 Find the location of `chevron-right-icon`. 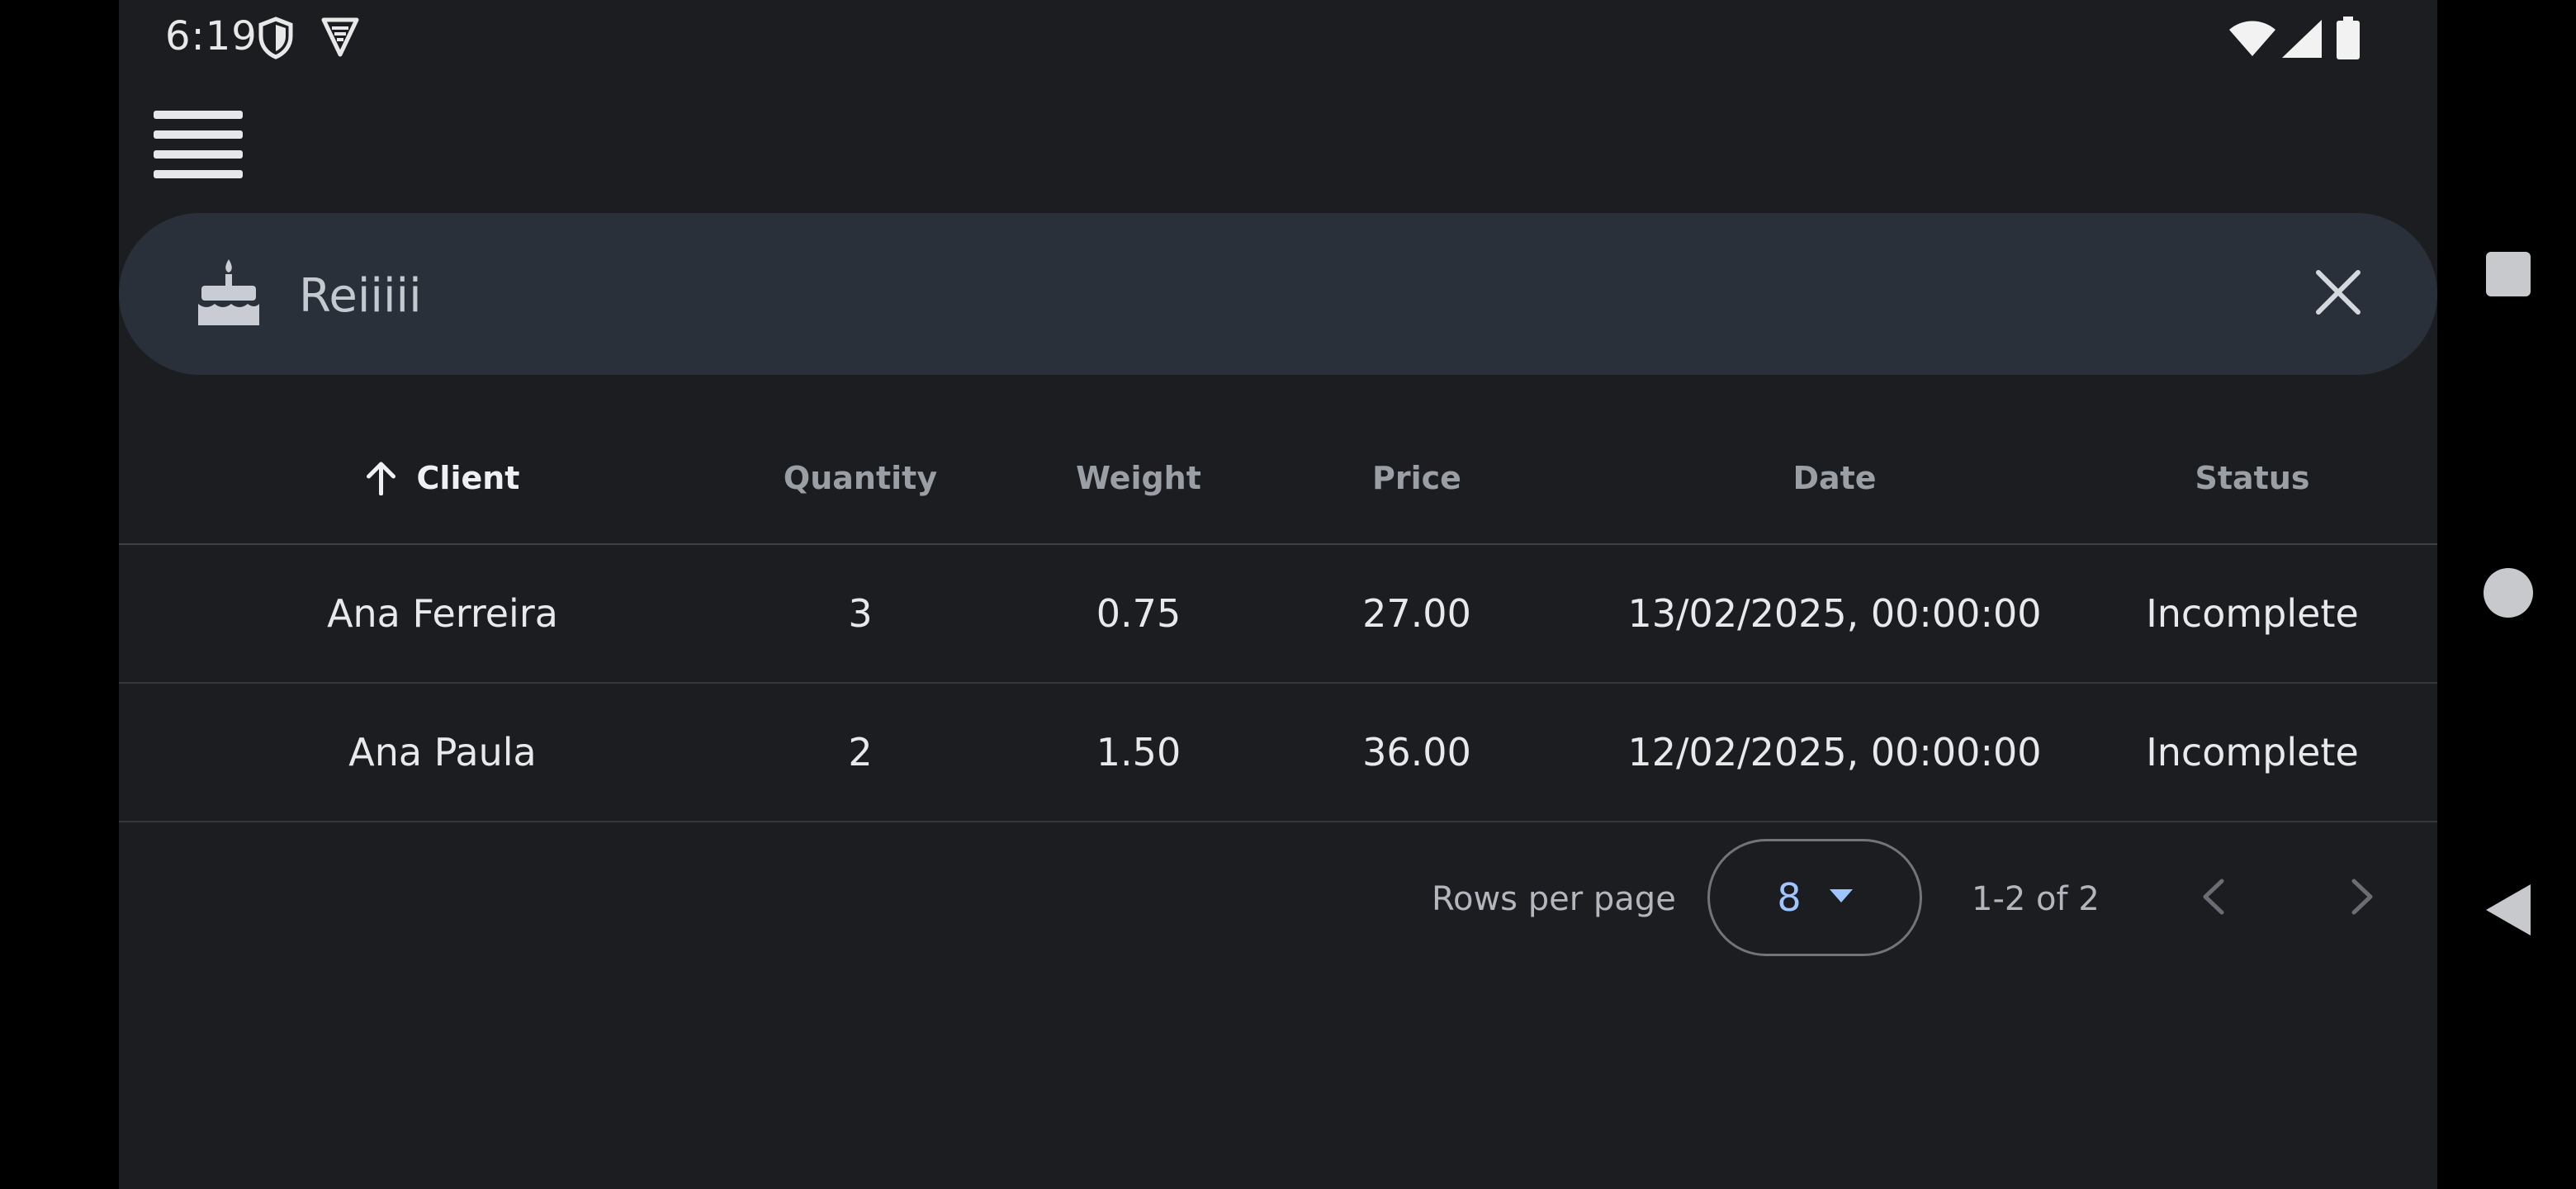

chevron-right-icon is located at coordinates (2363, 898).